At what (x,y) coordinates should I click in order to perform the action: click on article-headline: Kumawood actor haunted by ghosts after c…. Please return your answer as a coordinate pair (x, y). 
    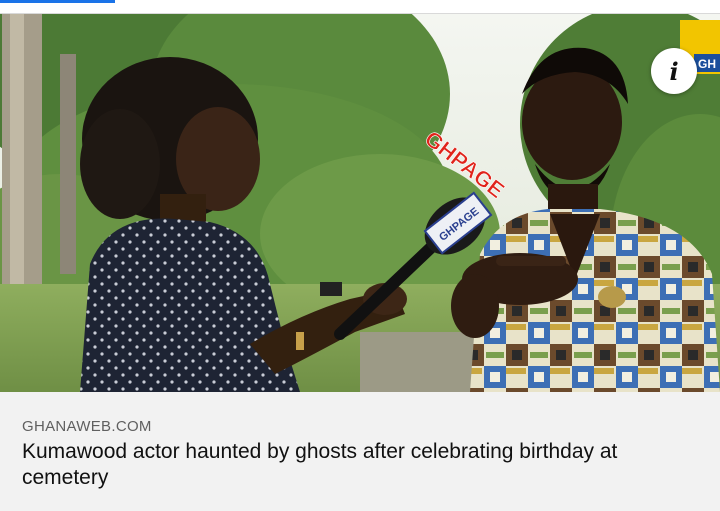
    Looking at the image, I should click on (352, 465).